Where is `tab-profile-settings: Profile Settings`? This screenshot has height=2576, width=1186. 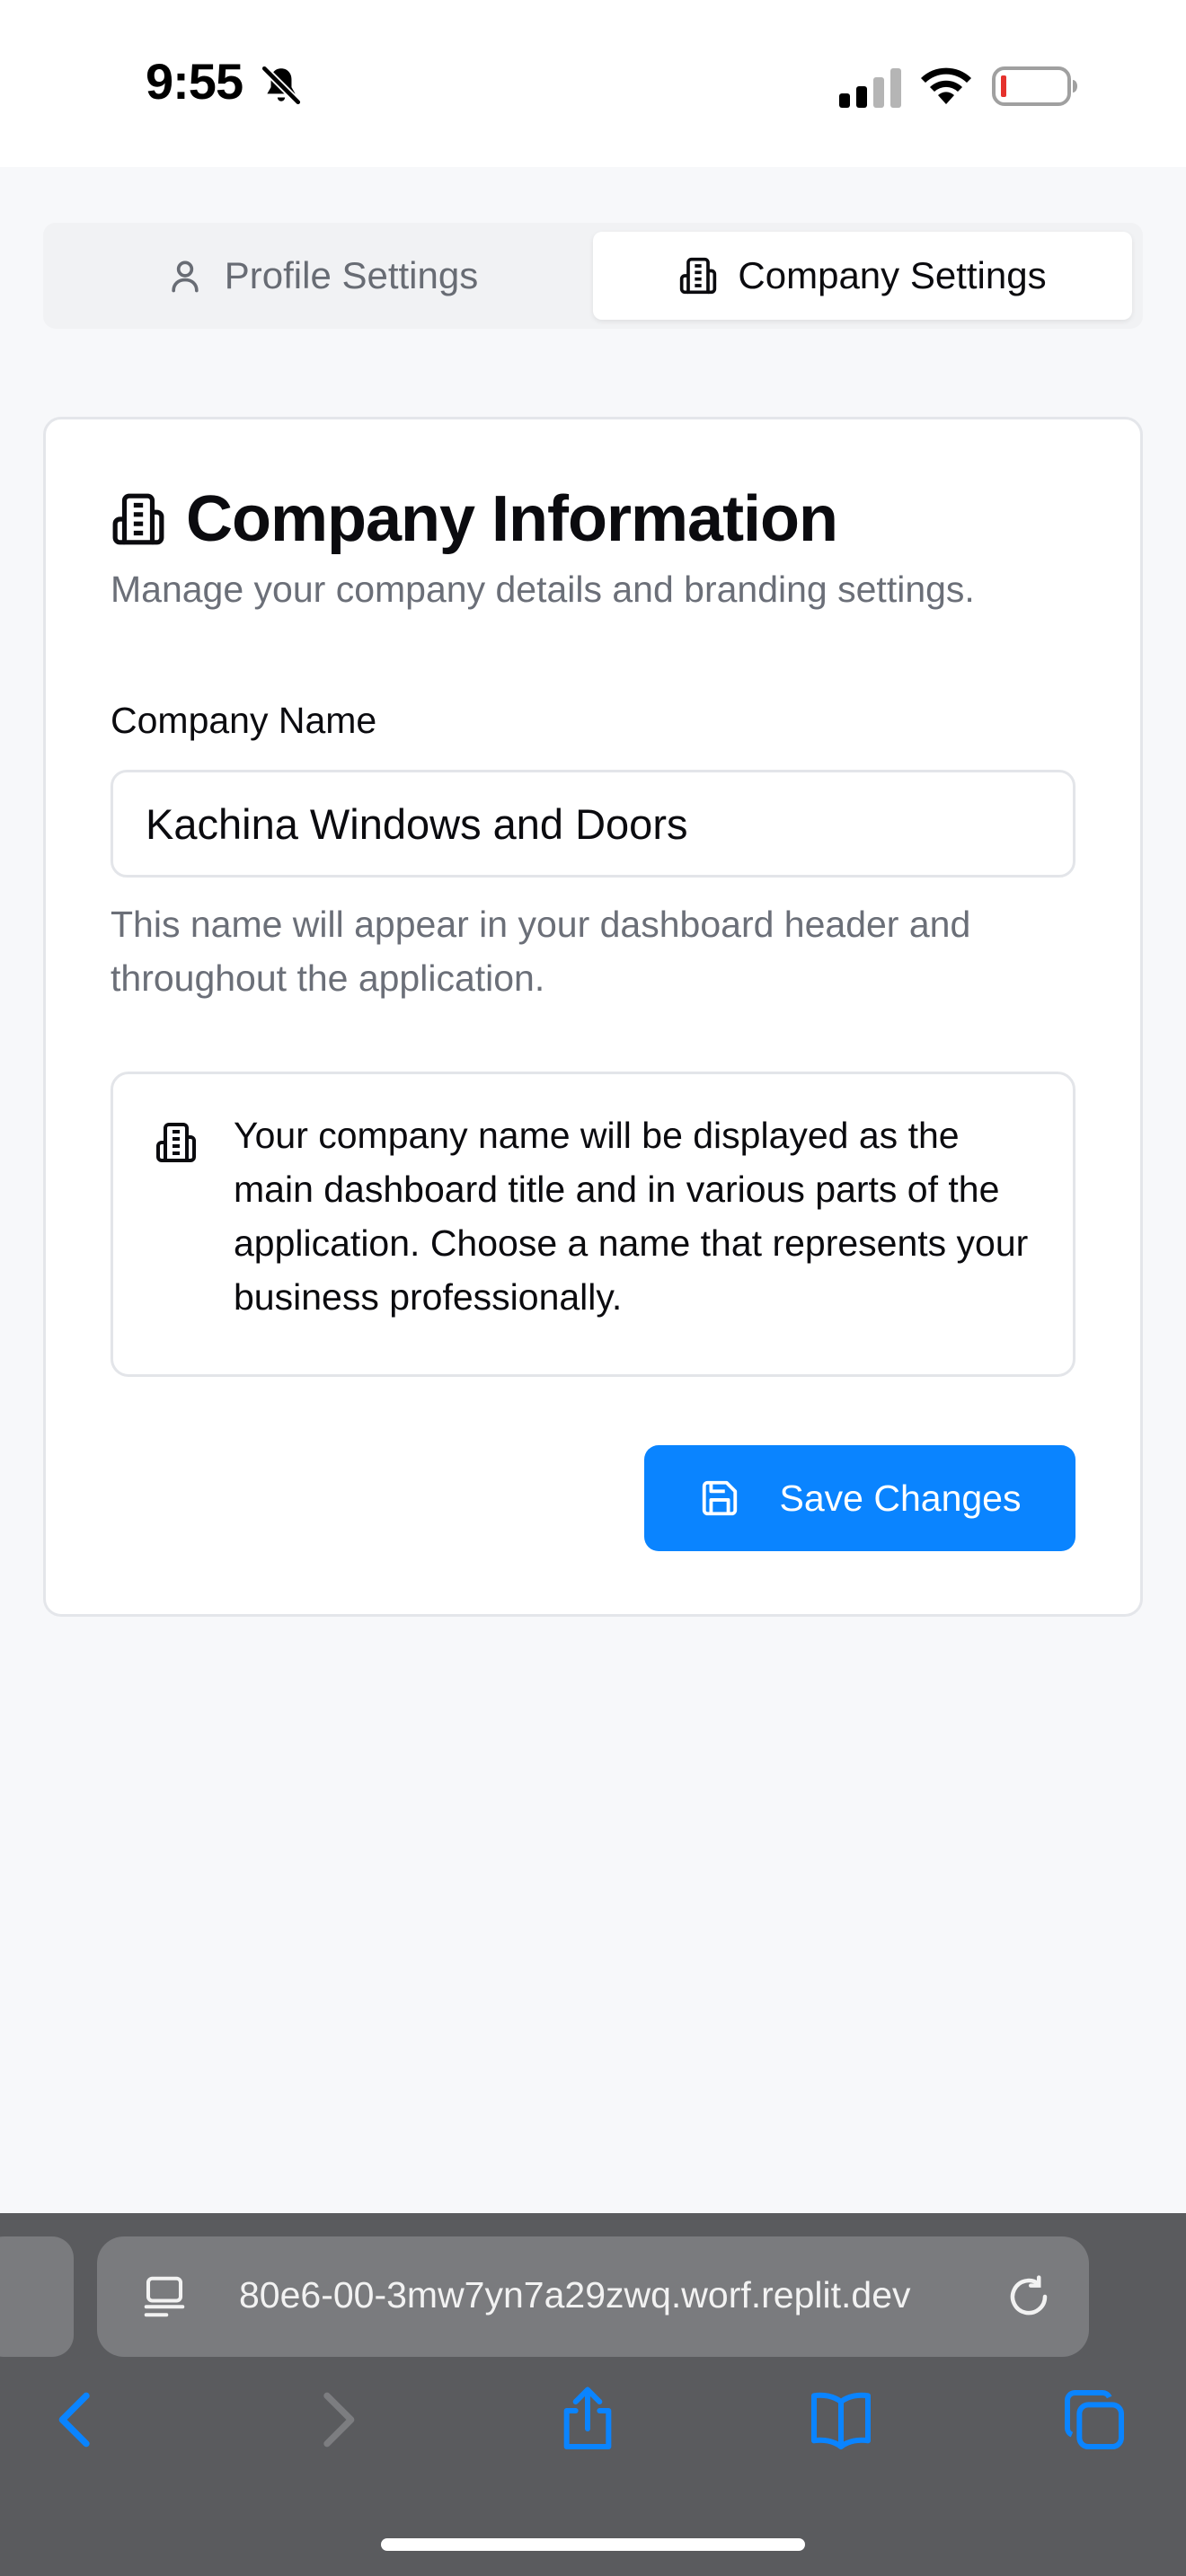 tab-profile-settings: Profile Settings is located at coordinates (321, 276).